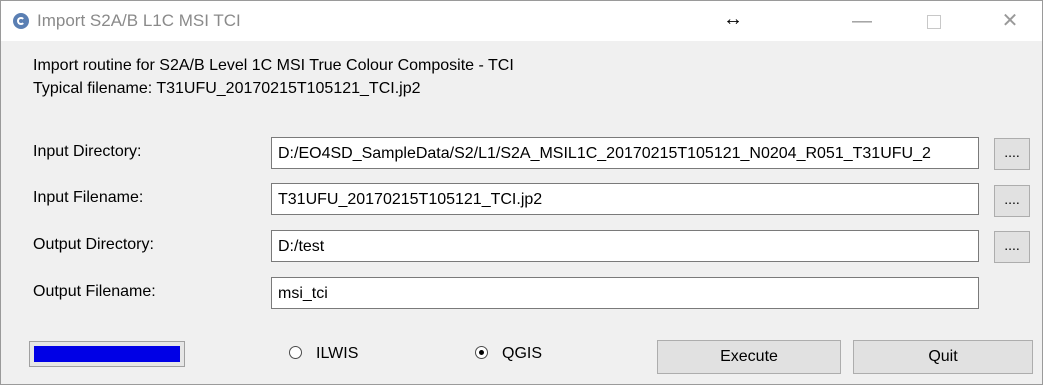  I want to click on radio-ilwis: ILWIS, so click(323, 354).